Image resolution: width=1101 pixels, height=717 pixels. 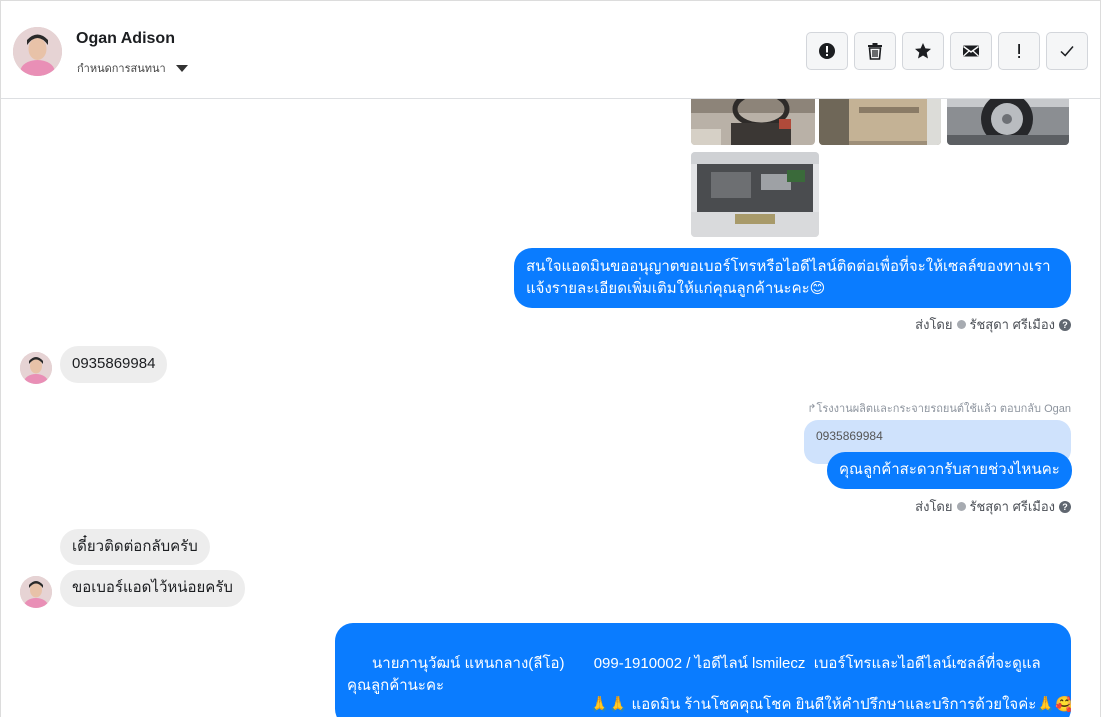 I want to click on message-text: ขอเบอร์แอดไว้หน่อยครับ, so click(x=152, y=587).